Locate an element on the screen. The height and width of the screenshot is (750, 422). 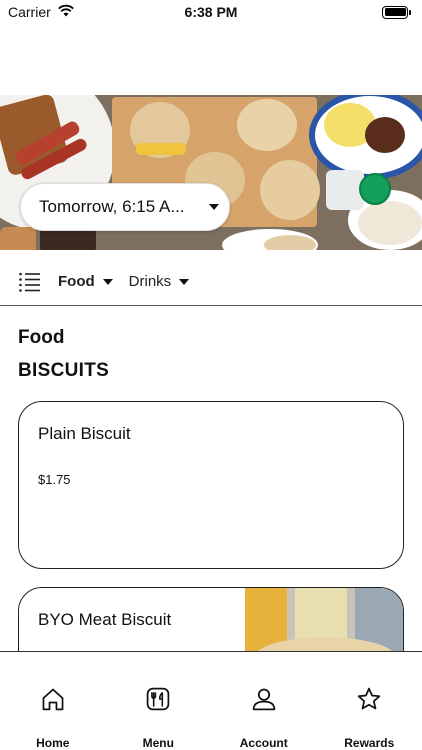
status-left: Carrier is located at coordinates (41, 12).